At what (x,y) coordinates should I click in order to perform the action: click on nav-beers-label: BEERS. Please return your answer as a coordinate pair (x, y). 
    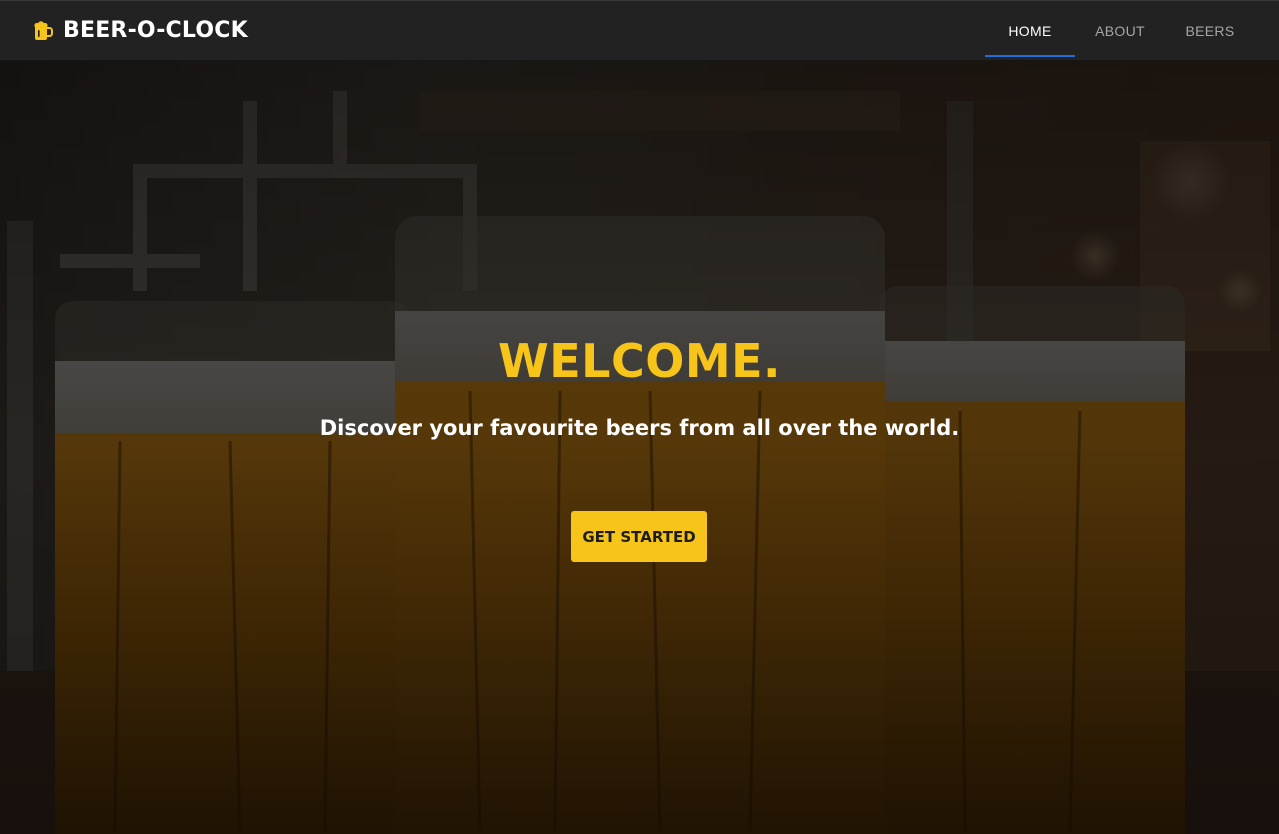
    Looking at the image, I should click on (1210, 30).